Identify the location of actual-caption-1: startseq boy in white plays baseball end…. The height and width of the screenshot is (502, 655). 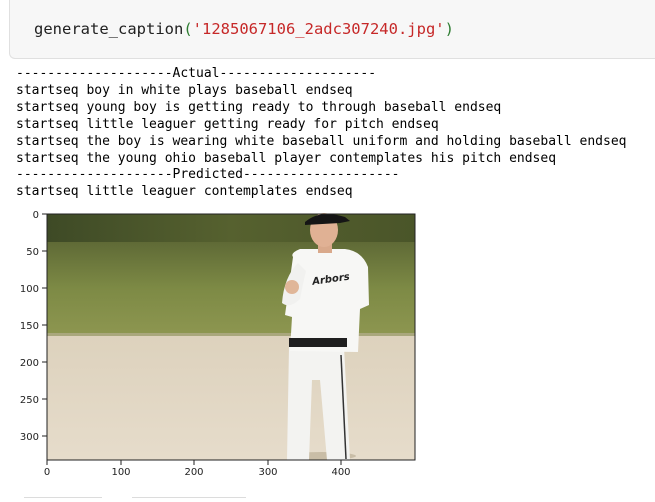
(184, 90).